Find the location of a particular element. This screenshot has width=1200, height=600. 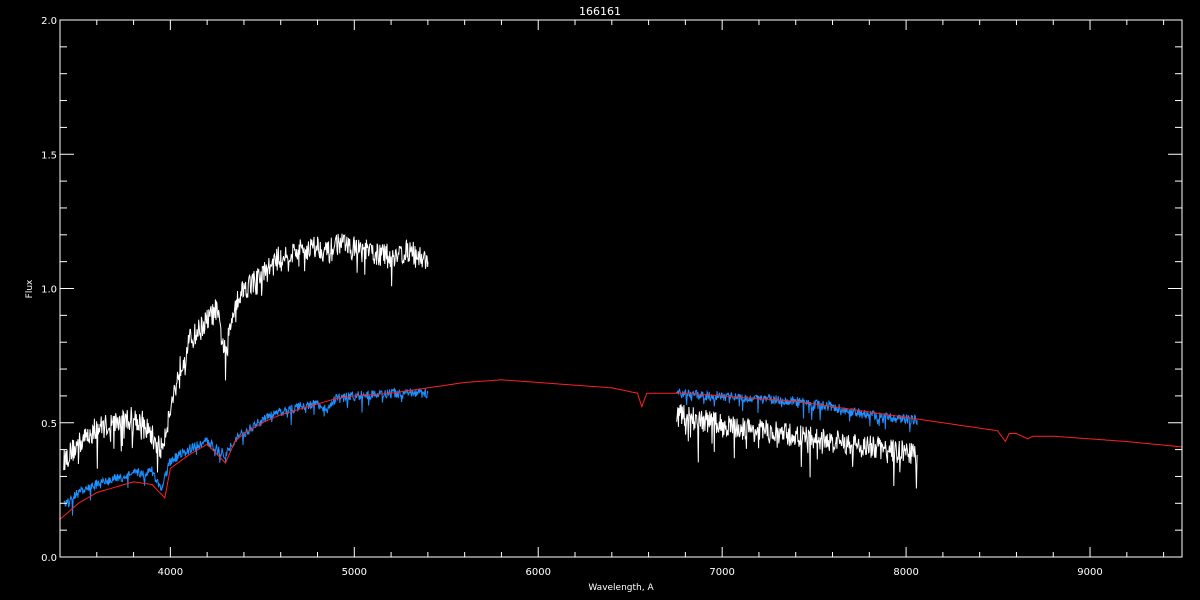

x-tick-label: 6000 is located at coordinates (538, 572).